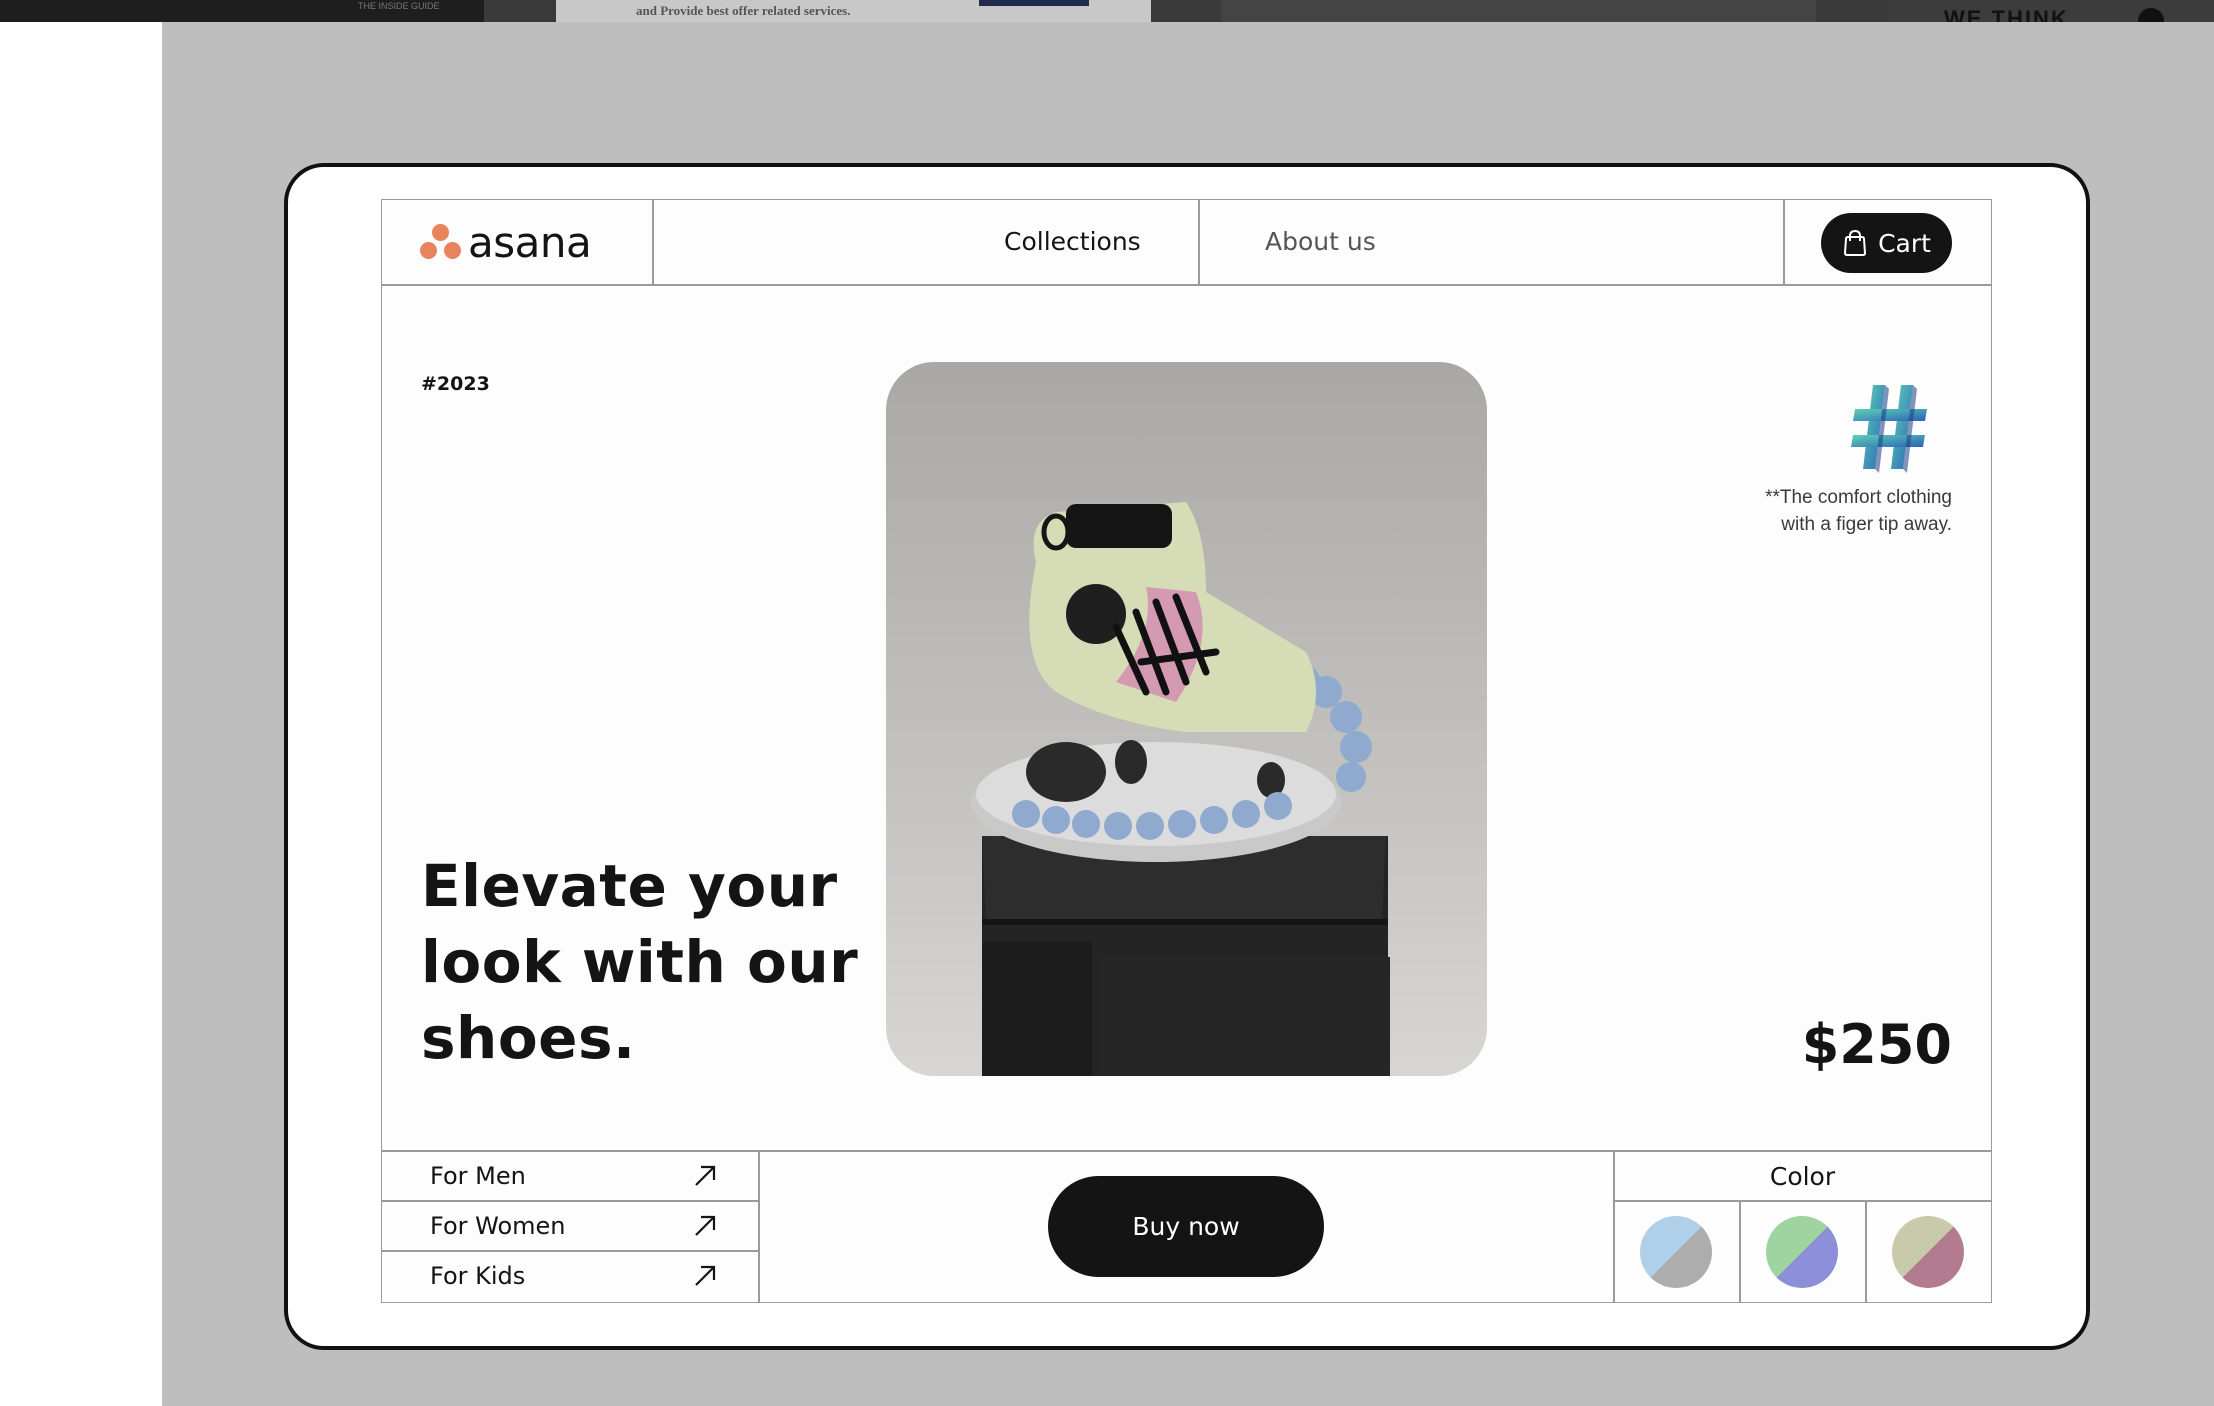 This screenshot has width=2214, height=1406. What do you see at coordinates (743, 10) in the screenshot?
I see `background-snippet: and Provide best offer related services.` at bounding box center [743, 10].